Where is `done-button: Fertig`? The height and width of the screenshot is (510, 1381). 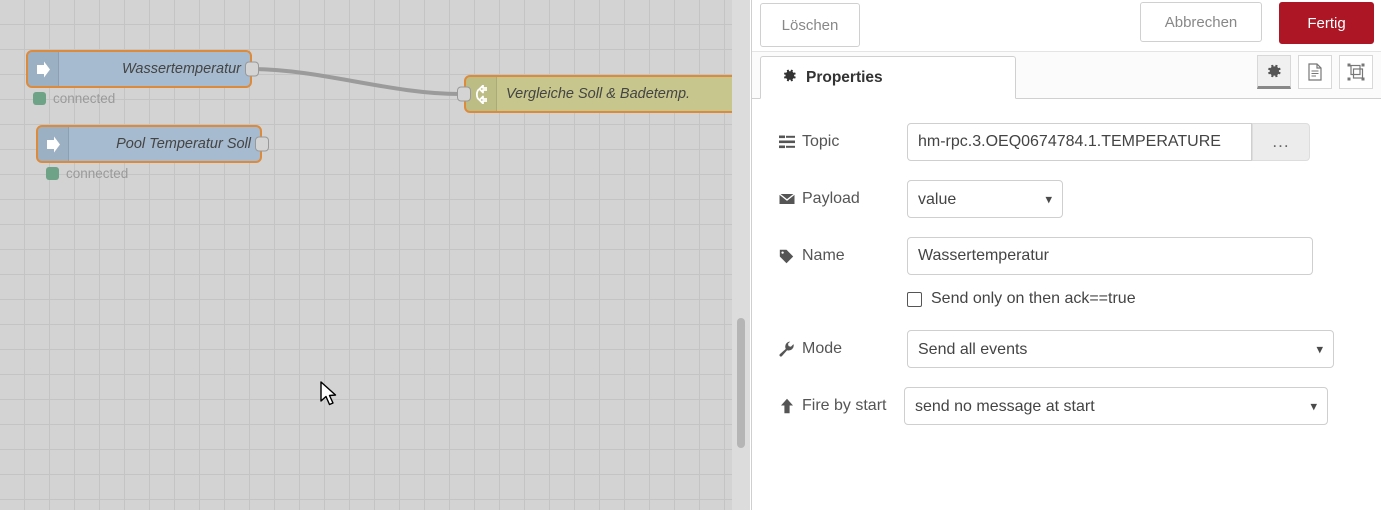 done-button: Fertig is located at coordinates (1326, 23).